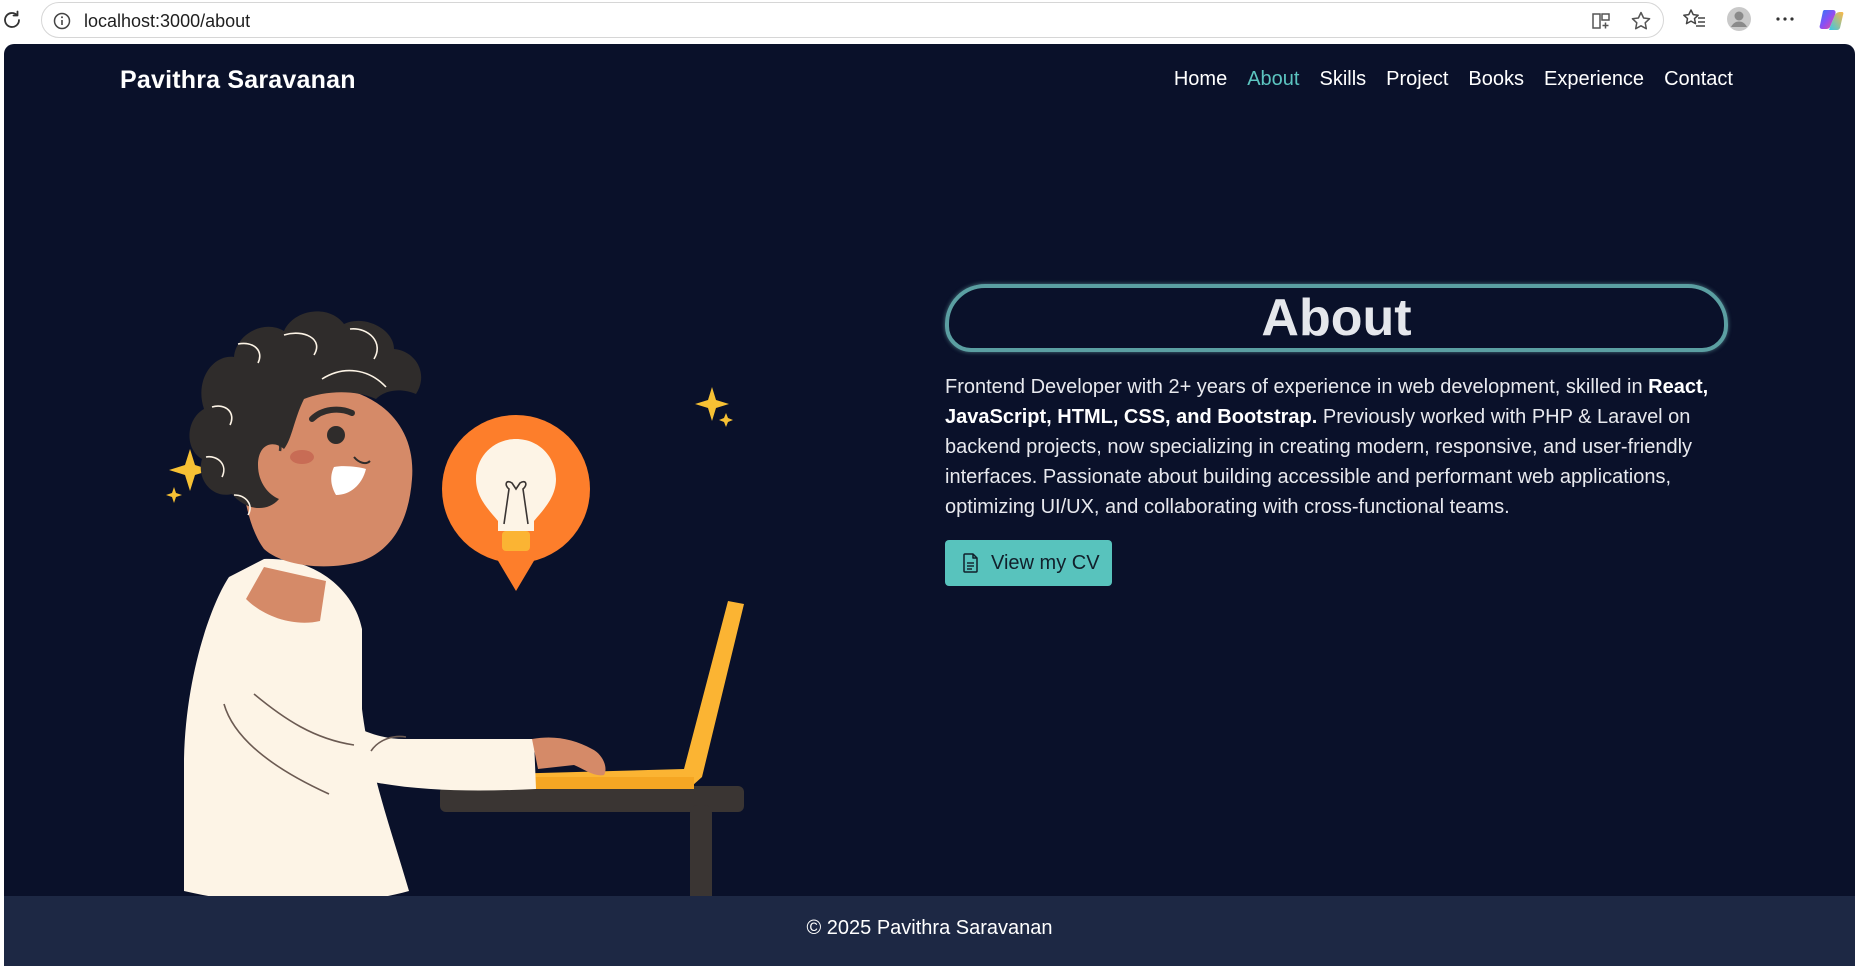 The image size is (1859, 966). I want to click on page-title: About, so click(1336, 318).